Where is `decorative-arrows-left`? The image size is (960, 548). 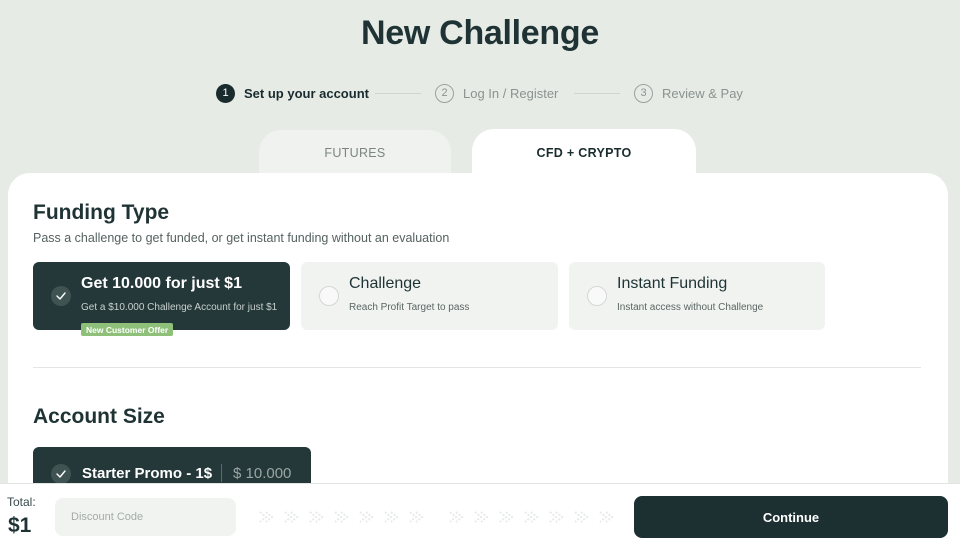 decorative-arrows-left is located at coordinates (340, 517).